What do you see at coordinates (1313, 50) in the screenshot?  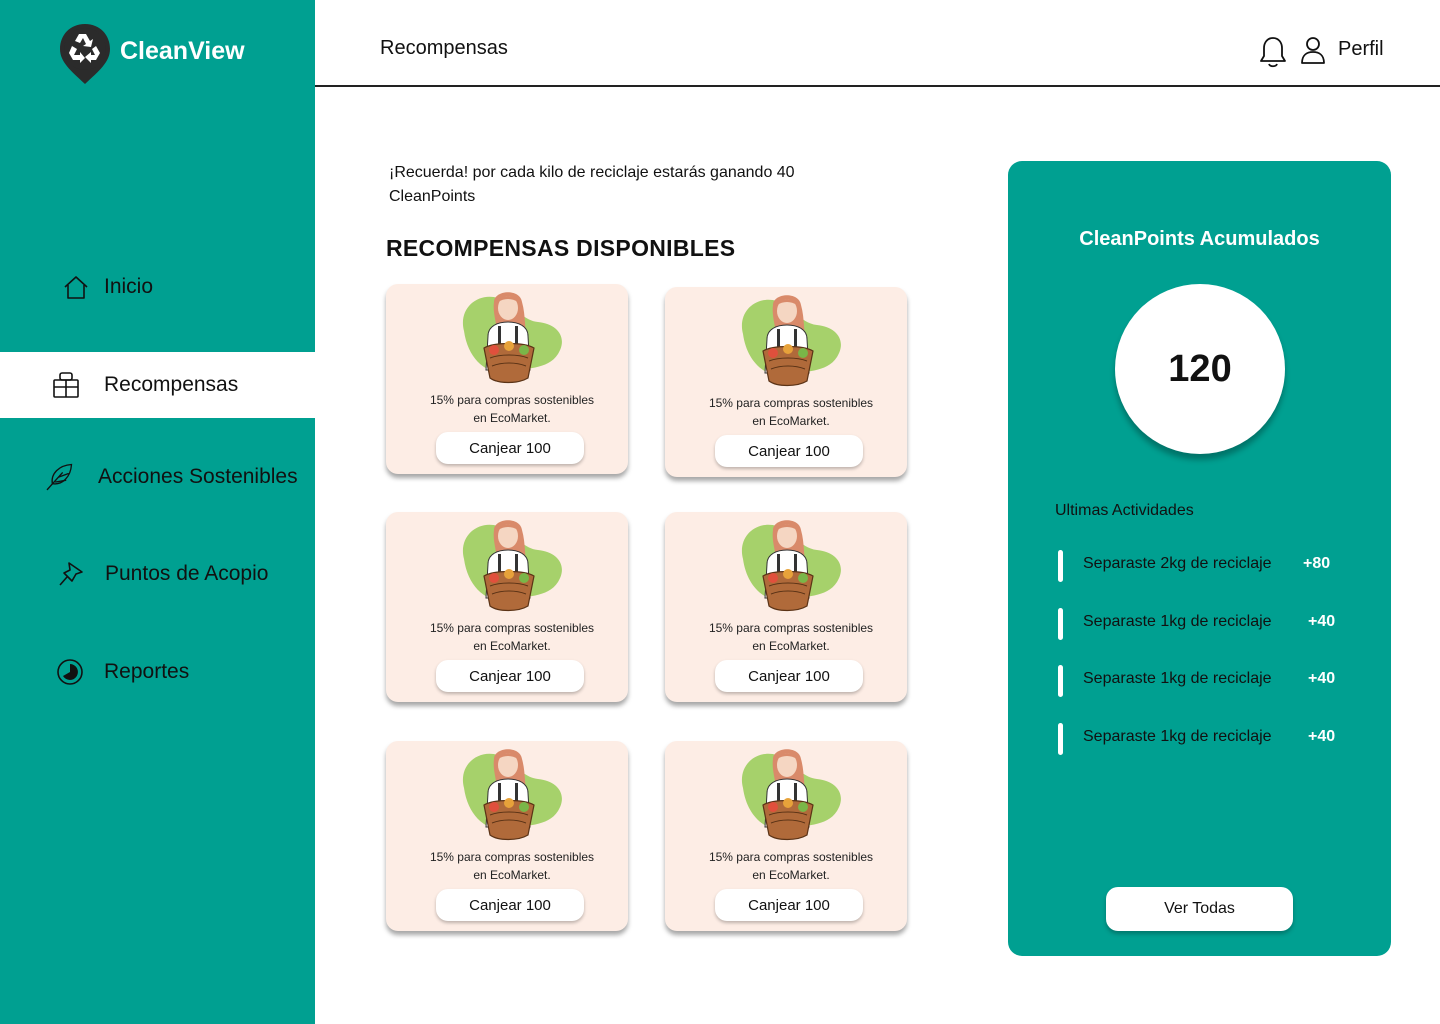 I see `user-icon` at bounding box center [1313, 50].